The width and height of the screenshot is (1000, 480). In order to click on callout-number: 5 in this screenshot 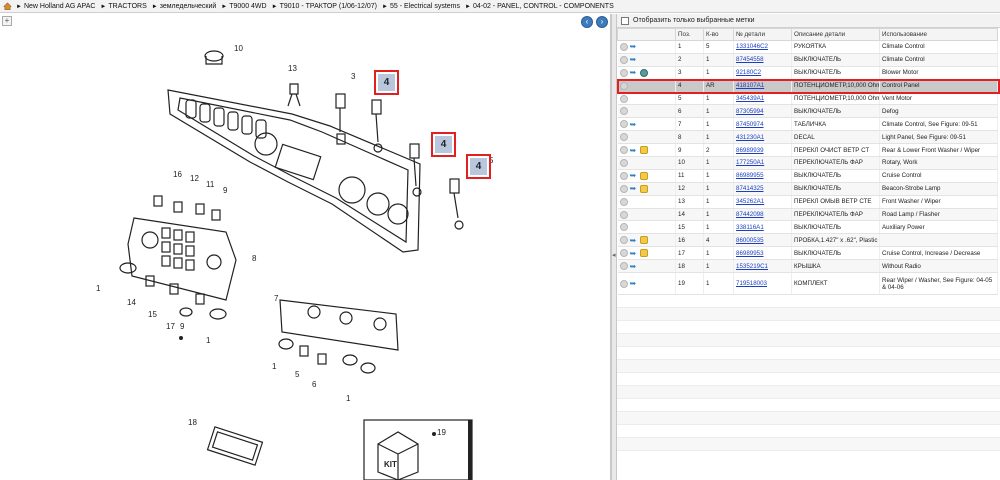, I will do `click(491, 160)`.